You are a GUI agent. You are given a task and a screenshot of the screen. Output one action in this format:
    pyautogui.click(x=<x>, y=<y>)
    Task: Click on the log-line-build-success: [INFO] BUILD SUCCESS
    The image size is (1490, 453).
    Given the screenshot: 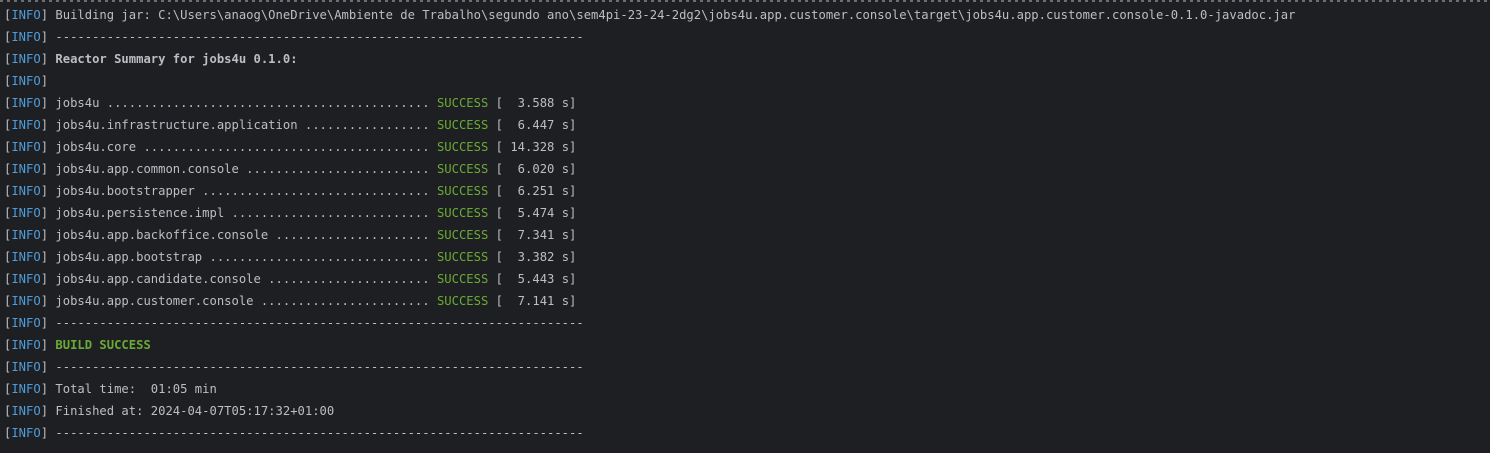 What is the action you would take?
    pyautogui.click(x=77, y=345)
    